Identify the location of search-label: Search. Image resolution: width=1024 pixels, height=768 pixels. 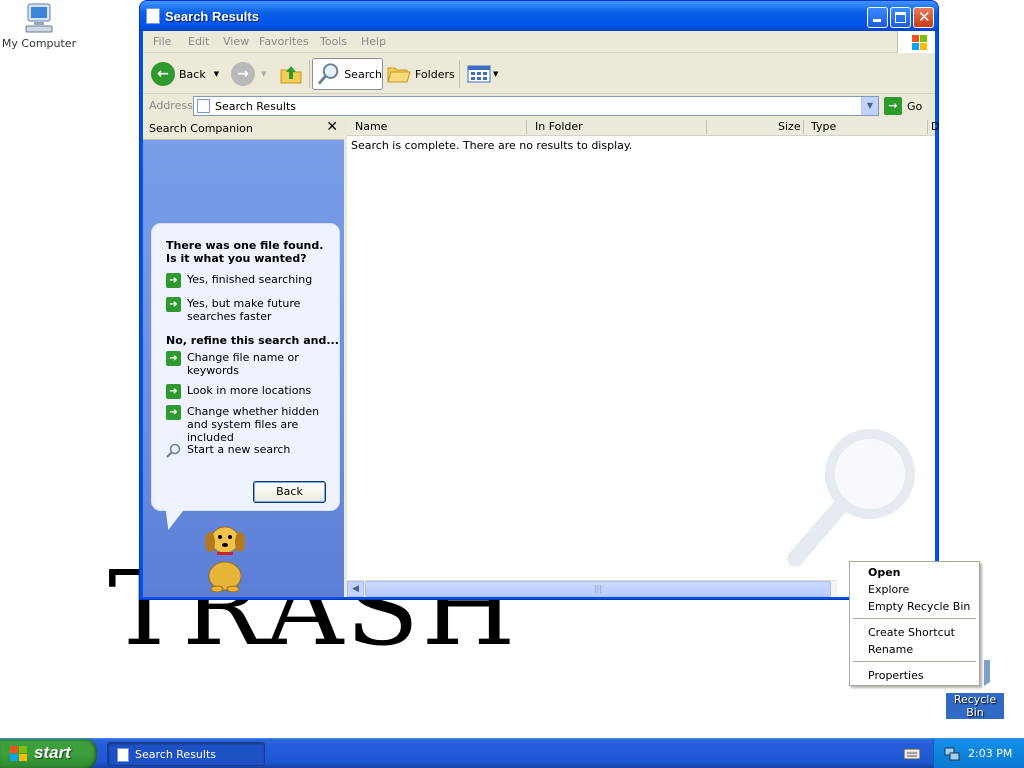
(363, 74).